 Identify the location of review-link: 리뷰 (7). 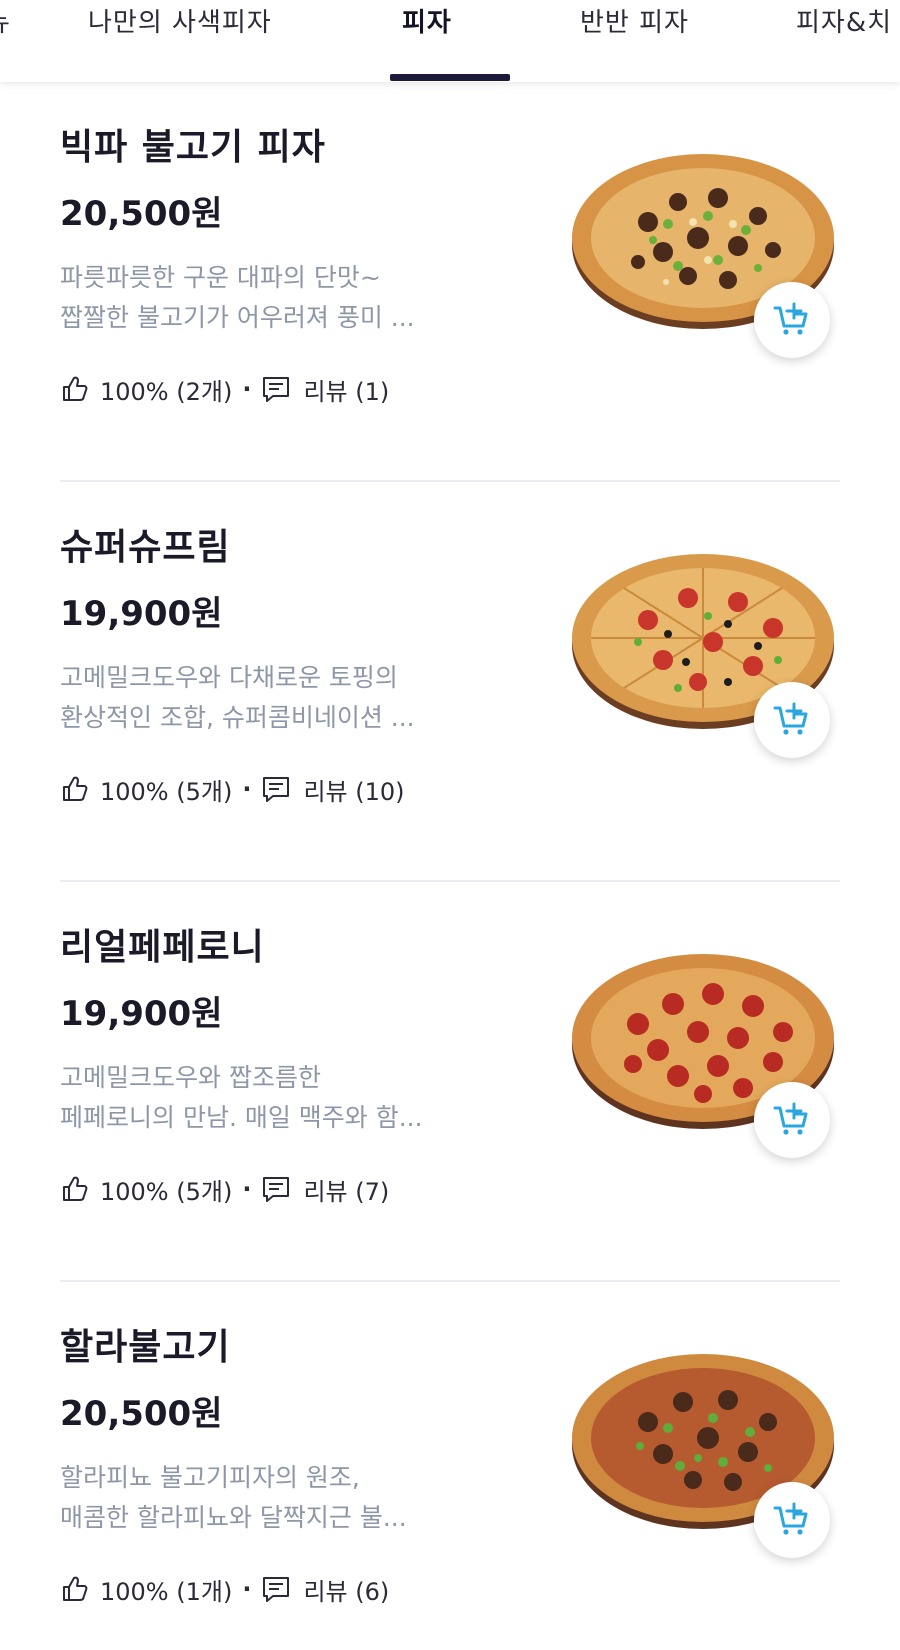
(325, 1189).